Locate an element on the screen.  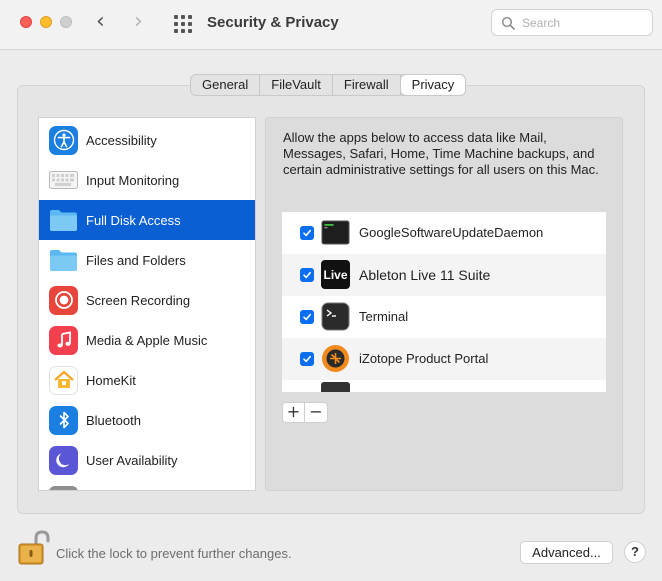
sidebar-item-label: HomeKit is located at coordinates (111, 380).